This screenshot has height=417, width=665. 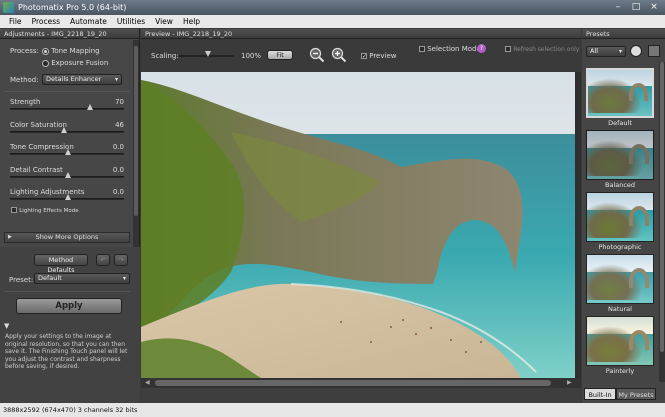 I want to click on slider-value: 46, so click(x=119, y=124).